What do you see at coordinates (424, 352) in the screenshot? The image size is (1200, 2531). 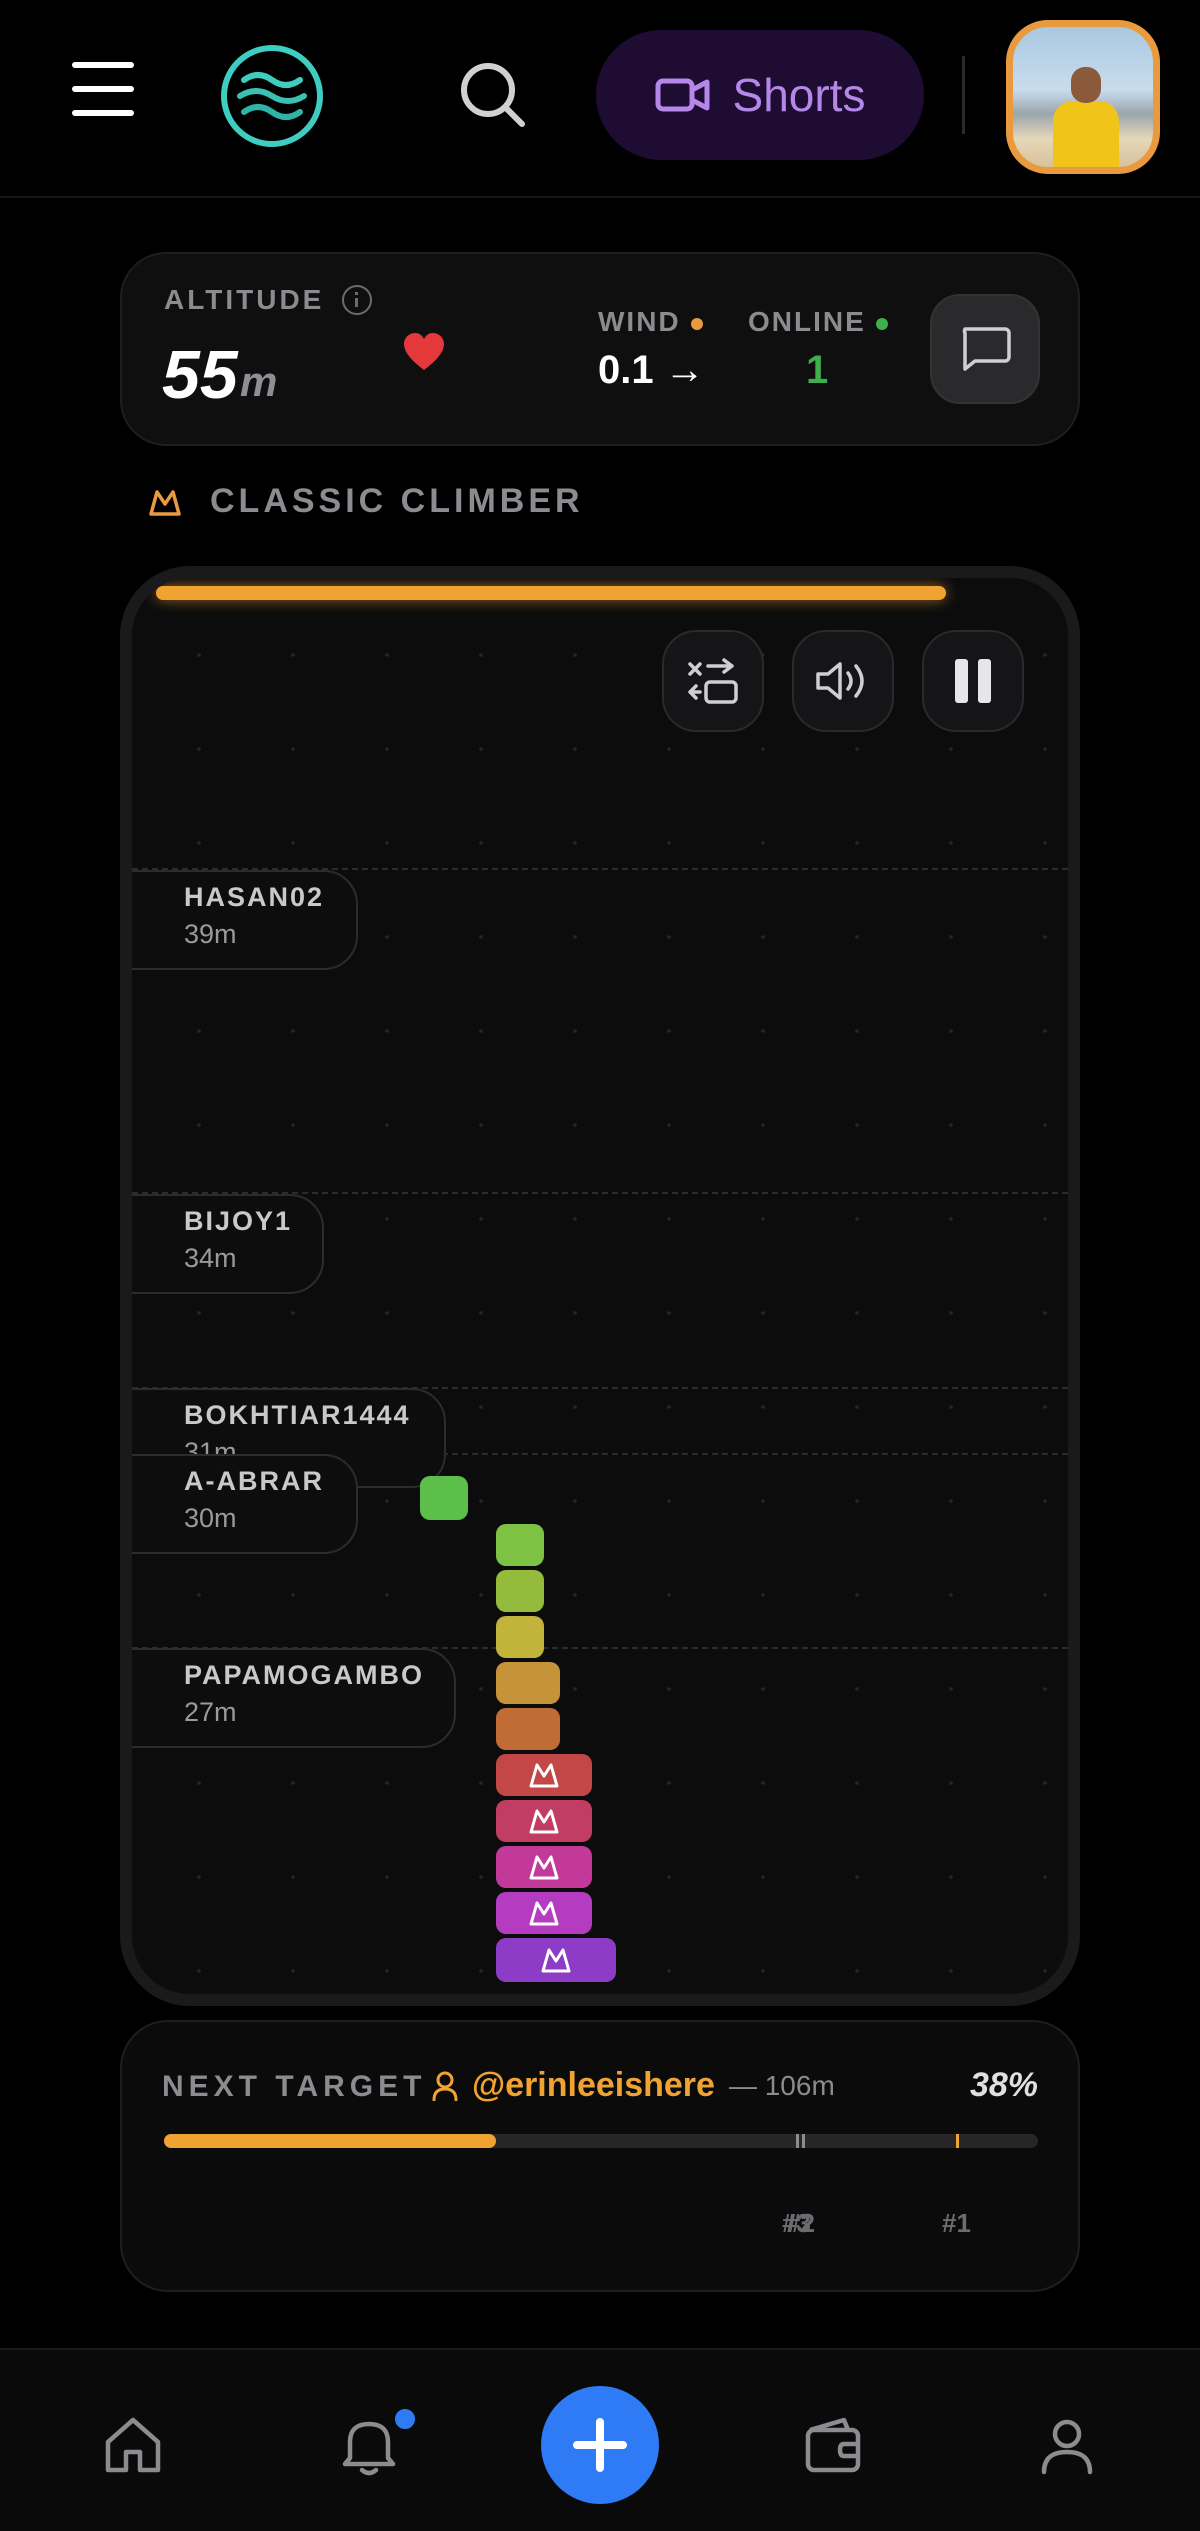 I see `heart-icon` at bounding box center [424, 352].